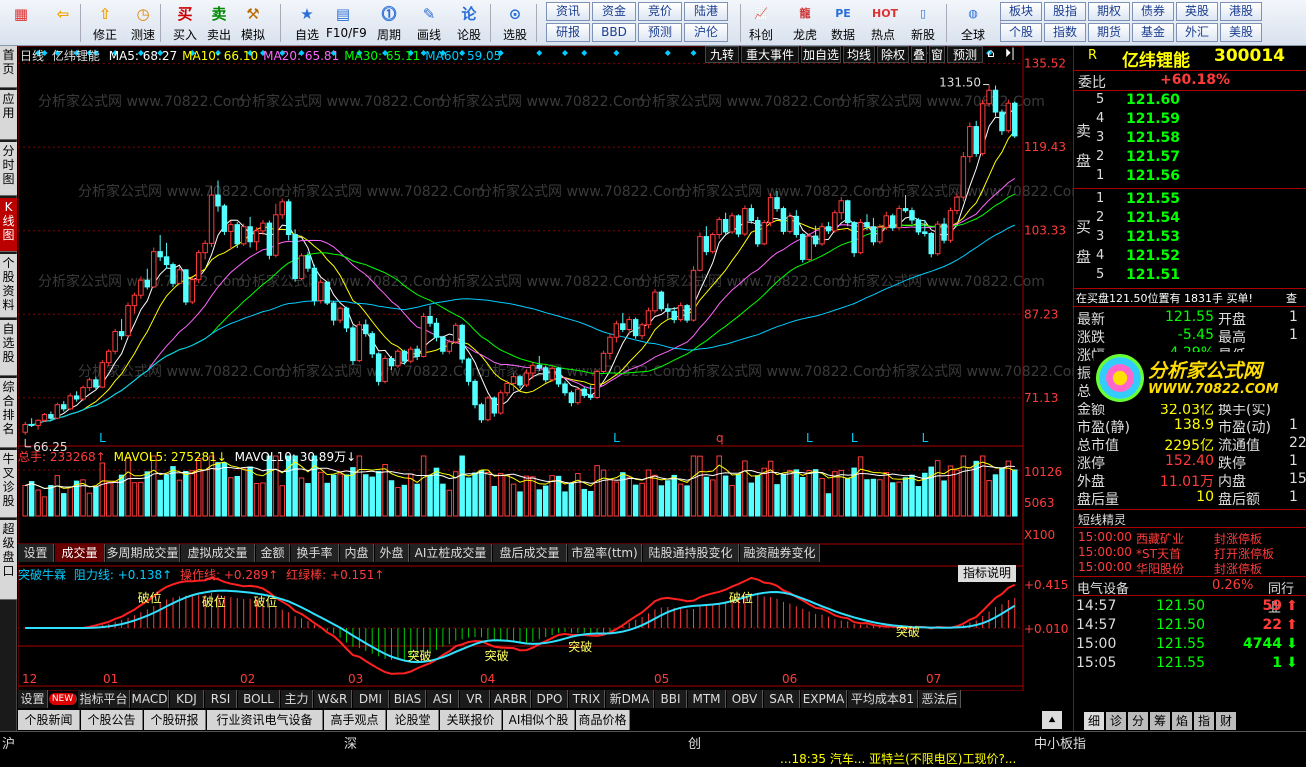 This screenshot has width=1306, height=767. What do you see at coordinates (770, 54) in the screenshot?
I see `kline-btn-1: 重大事件` at bounding box center [770, 54].